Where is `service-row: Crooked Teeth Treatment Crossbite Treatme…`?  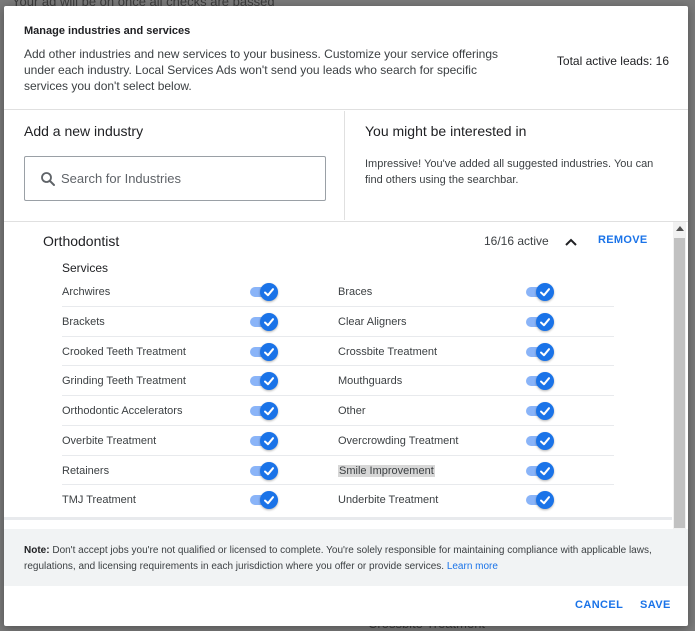 service-row: Crooked Teeth Treatment Crossbite Treatme… is located at coordinates (338, 352).